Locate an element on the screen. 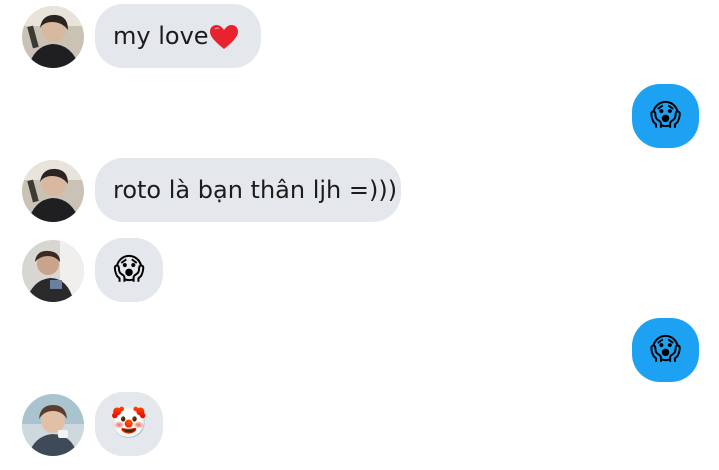 The image size is (719, 470). incoming-message-bubble: roto là bạn thân ljh =))) is located at coordinates (248, 190).